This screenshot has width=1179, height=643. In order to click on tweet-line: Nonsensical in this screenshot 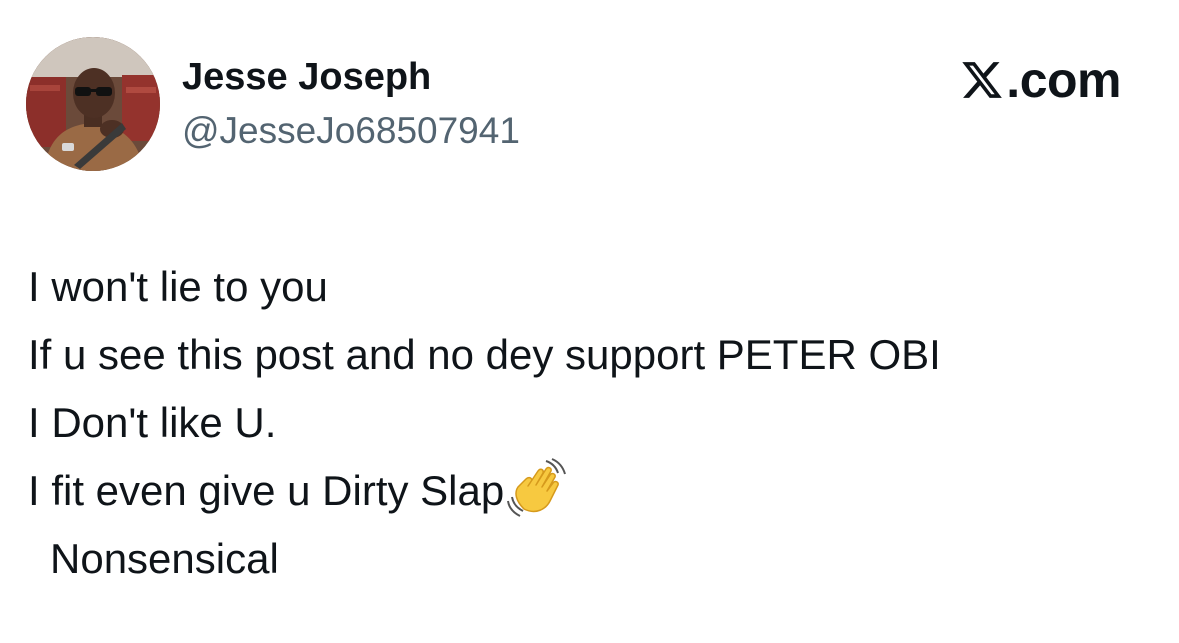, I will do `click(164, 558)`.